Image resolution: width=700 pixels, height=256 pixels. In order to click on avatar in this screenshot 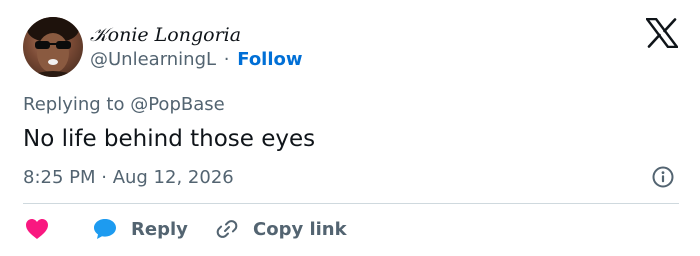, I will do `click(53, 47)`.